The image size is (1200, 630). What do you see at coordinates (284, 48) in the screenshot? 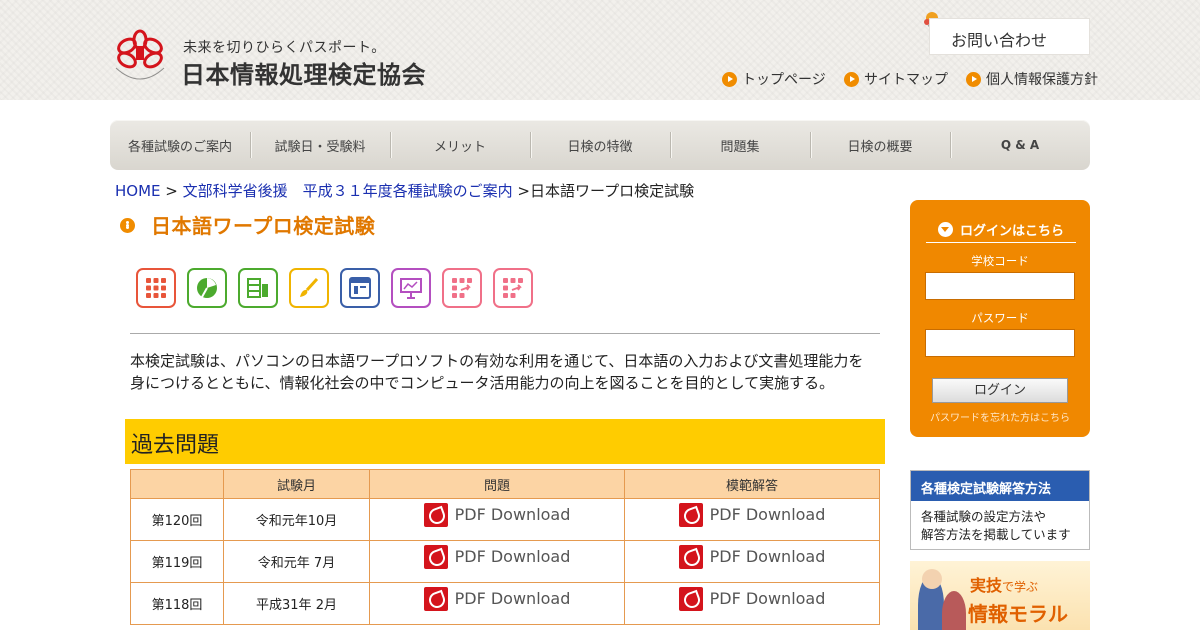
I see `tagline: 未来を切りひらくパスポート。` at bounding box center [284, 48].